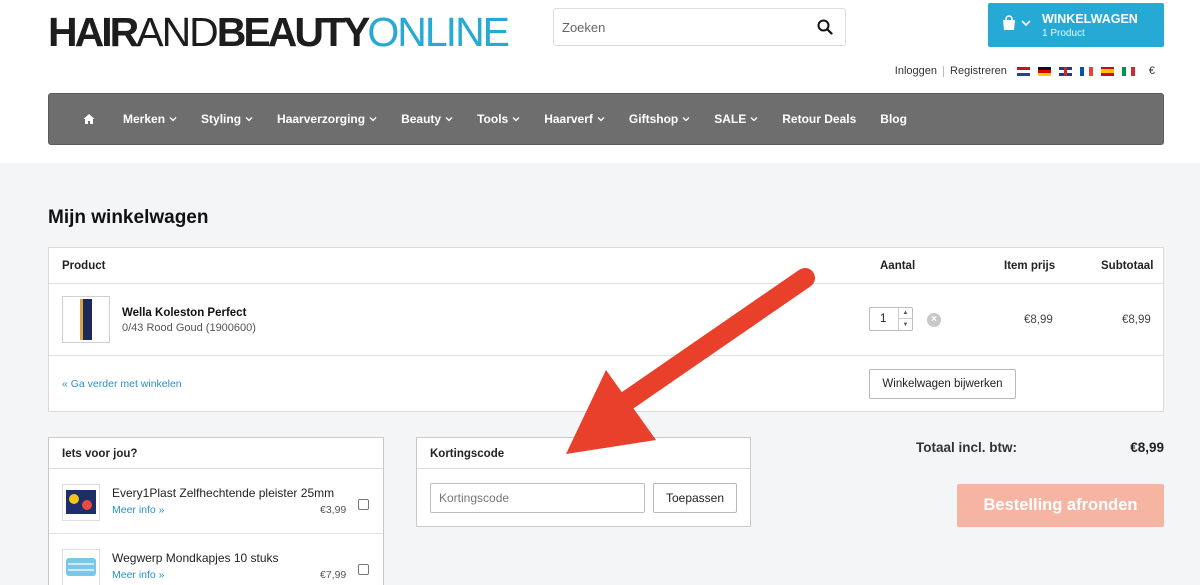  What do you see at coordinates (695, 498) in the screenshot?
I see `apply-coupon-button: Toepassen` at bounding box center [695, 498].